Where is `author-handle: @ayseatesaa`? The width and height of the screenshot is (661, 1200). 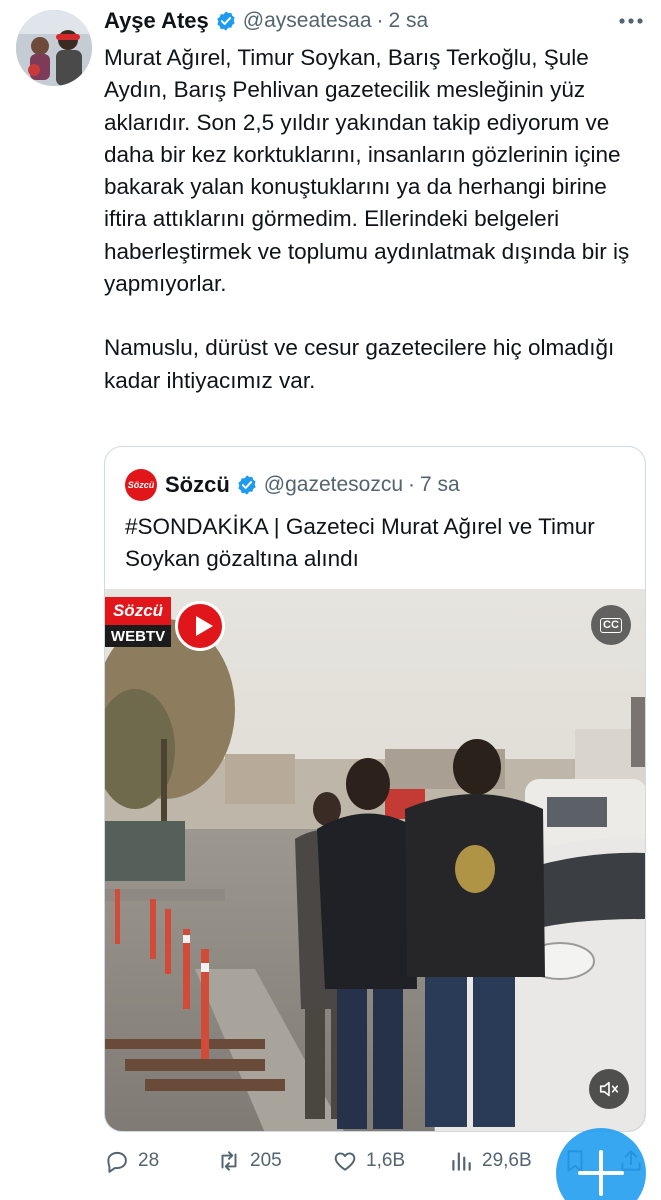
author-handle: @ayseatesaa is located at coordinates (307, 21).